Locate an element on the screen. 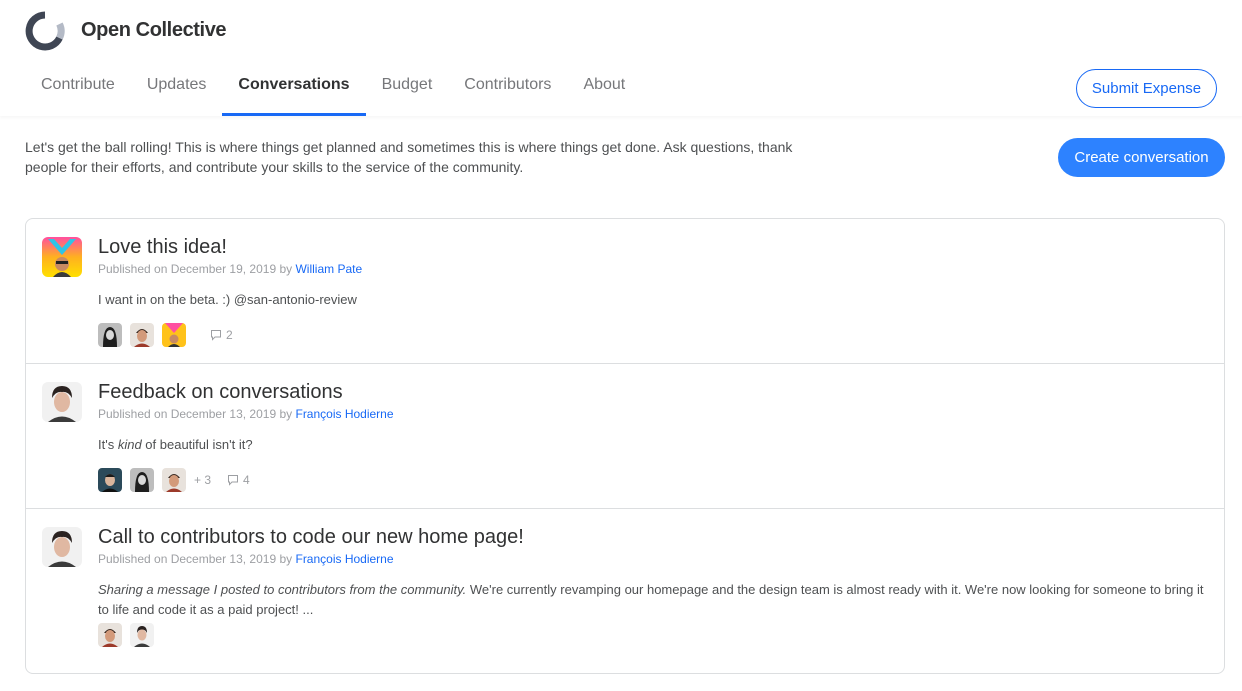 Image resolution: width=1242 pixels, height=691 pixels. published-date: Published on December 19, 2019 by is located at coordinates (195, 269).